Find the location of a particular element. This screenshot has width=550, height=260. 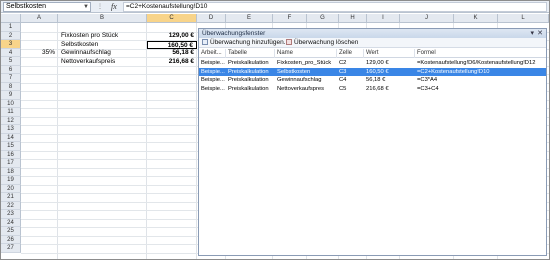

column-header-value: Wert is located at coordinates (389, 53).